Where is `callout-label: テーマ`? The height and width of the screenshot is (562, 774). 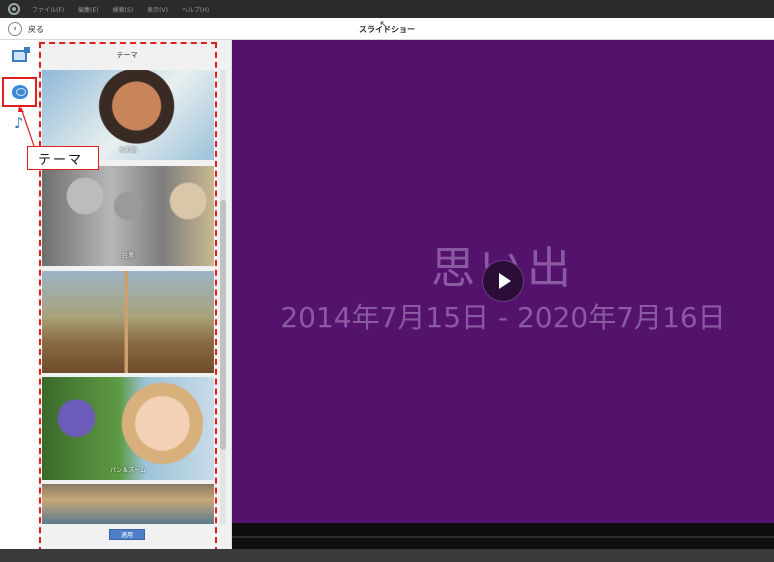
callout-label: テーマ is located at coordinates (63, 158).